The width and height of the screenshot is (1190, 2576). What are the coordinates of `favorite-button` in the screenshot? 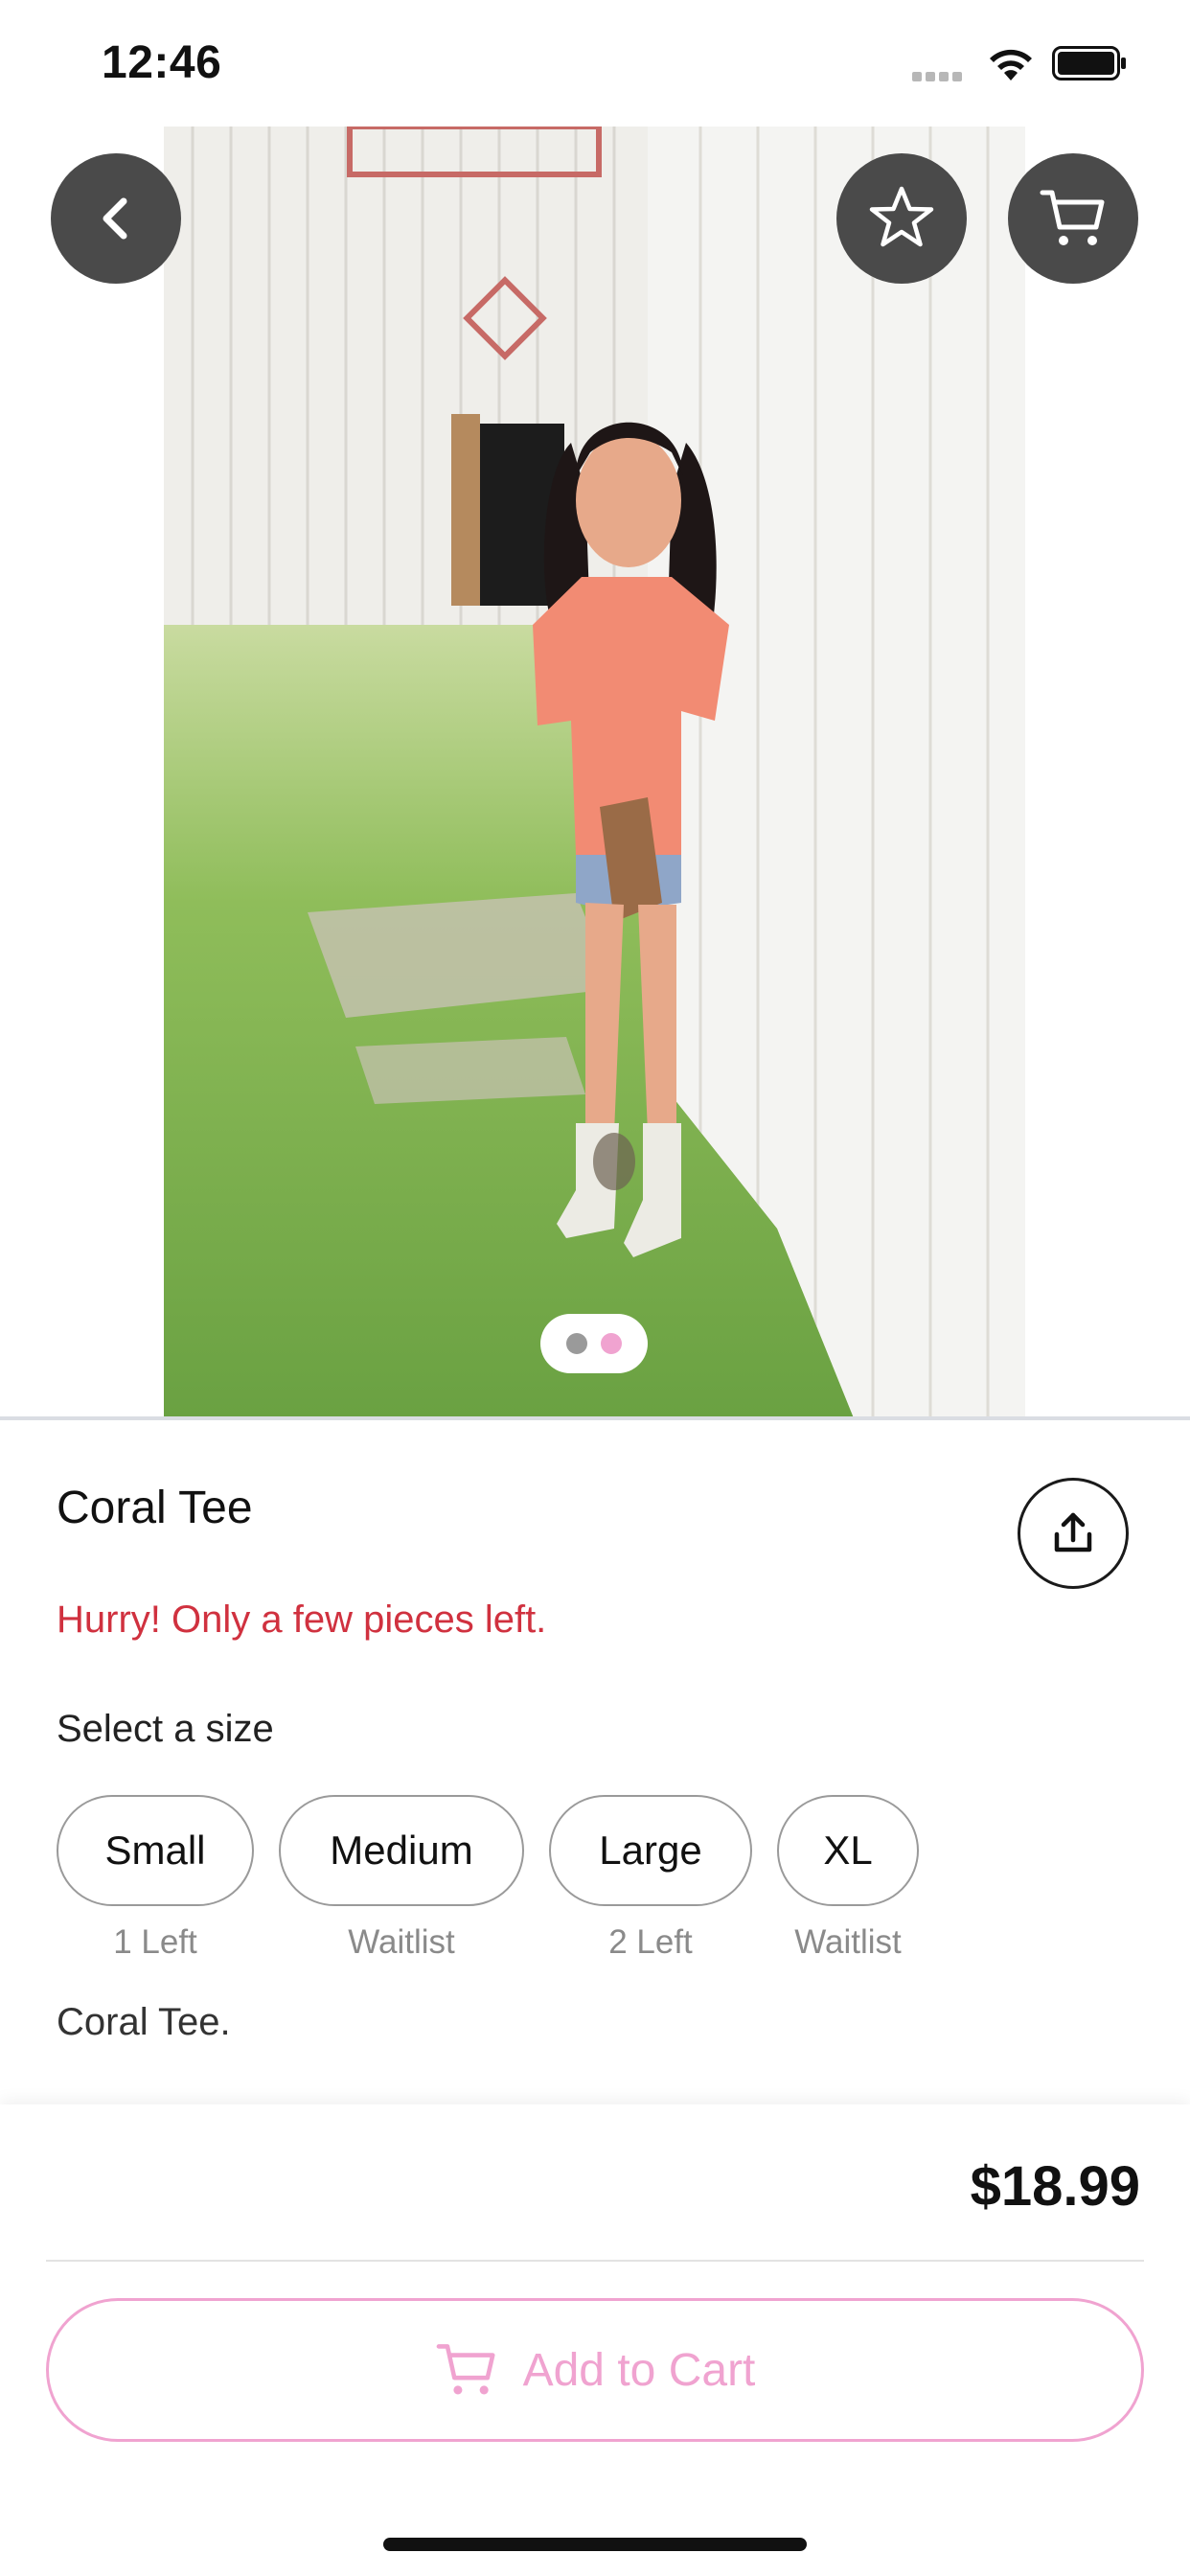 It's located at (902, 218).